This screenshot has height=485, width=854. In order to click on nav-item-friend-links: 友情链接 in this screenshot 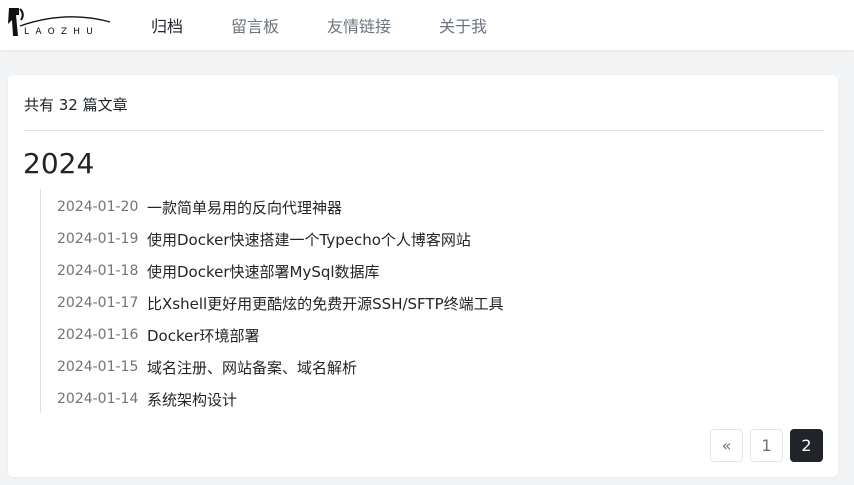, I will do `click(359, 25)`.